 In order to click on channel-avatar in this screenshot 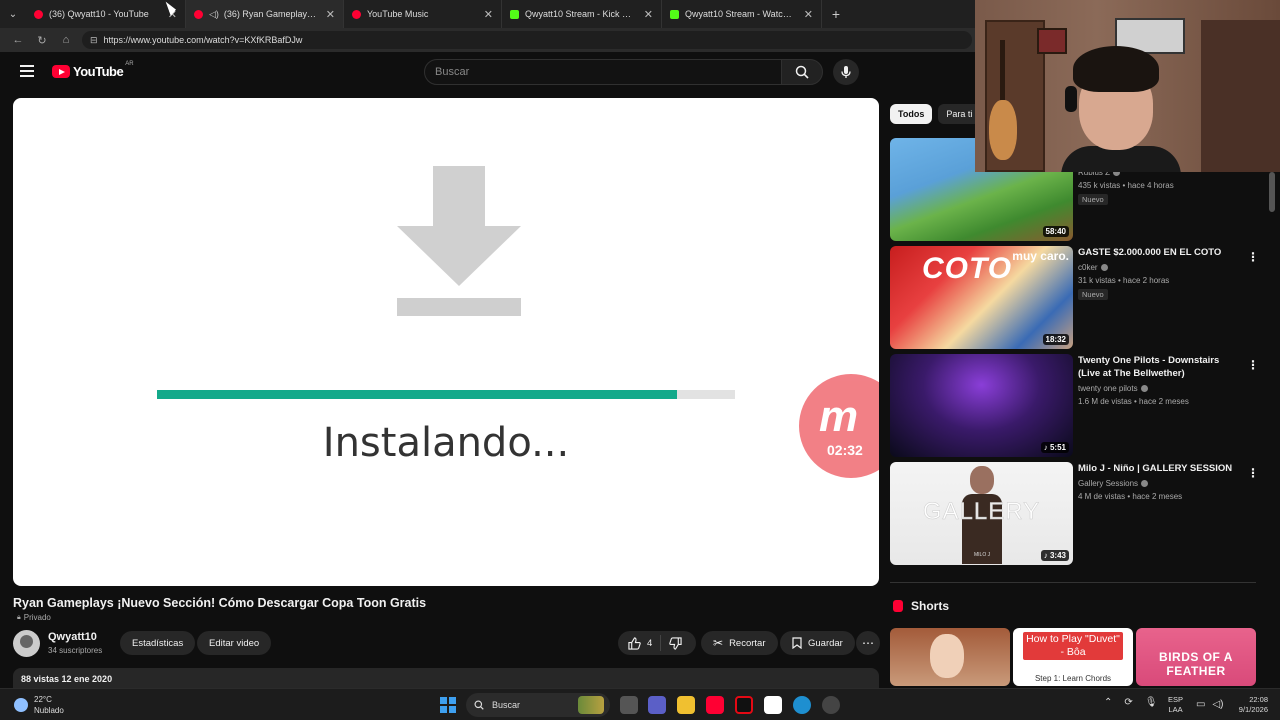, I will do `click(26, 643)`.